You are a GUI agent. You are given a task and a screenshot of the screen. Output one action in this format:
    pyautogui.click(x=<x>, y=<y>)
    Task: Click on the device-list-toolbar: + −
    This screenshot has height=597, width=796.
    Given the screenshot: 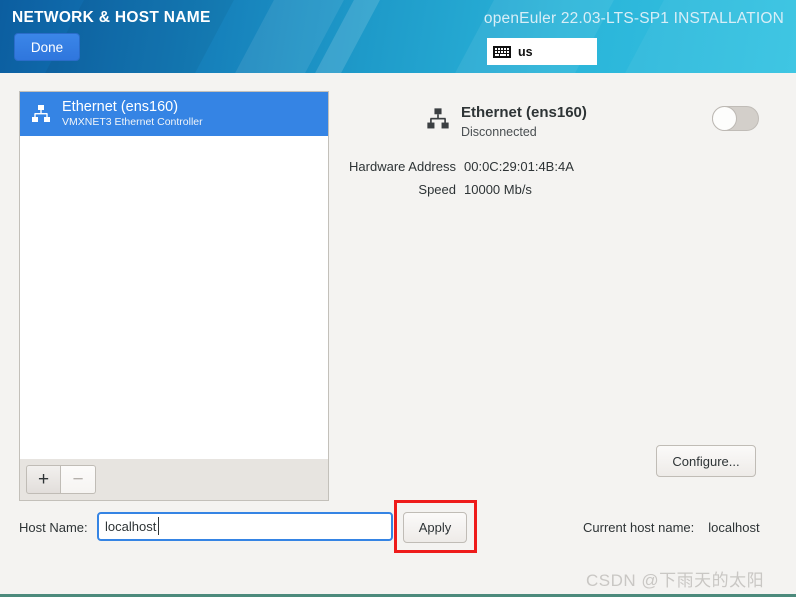 What is the action you would take?
    pyautogui.click(x=174, y=480)
    